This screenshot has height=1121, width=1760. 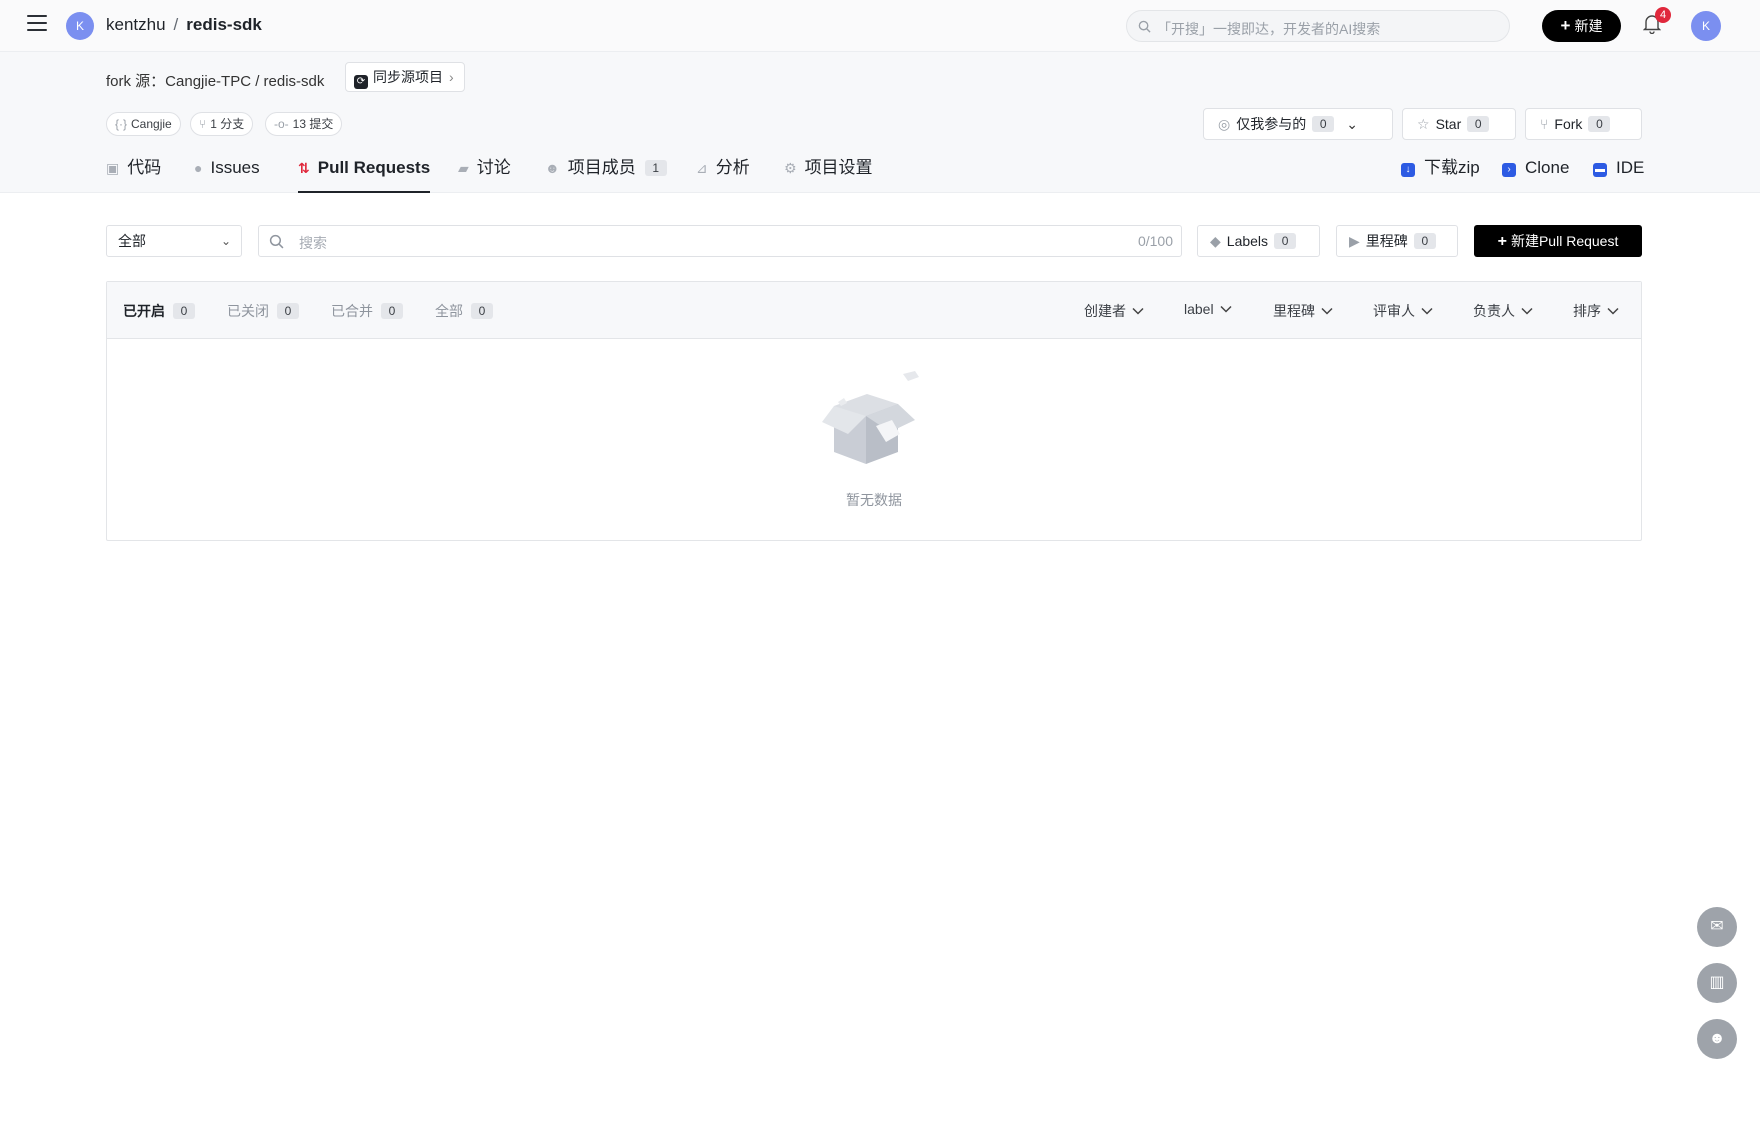 I want to click on filter-reviewer: 评审人, so click(x=1403, y=311).